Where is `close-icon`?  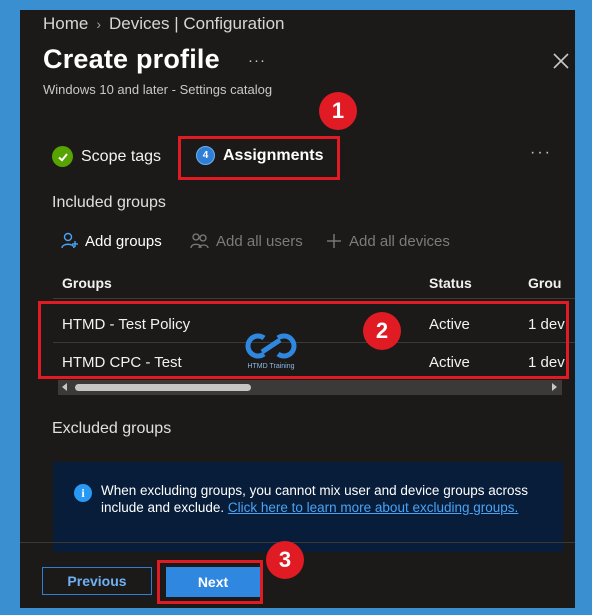 close-icon is located at coordinates (561, 61).